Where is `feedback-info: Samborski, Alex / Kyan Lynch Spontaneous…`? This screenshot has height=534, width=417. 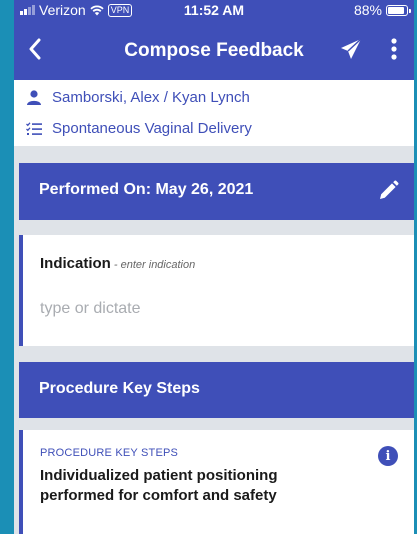 feedback-info: Samborski, Alex / Kyan Lynch Spontaneous… is located at coordinates (214, 113).